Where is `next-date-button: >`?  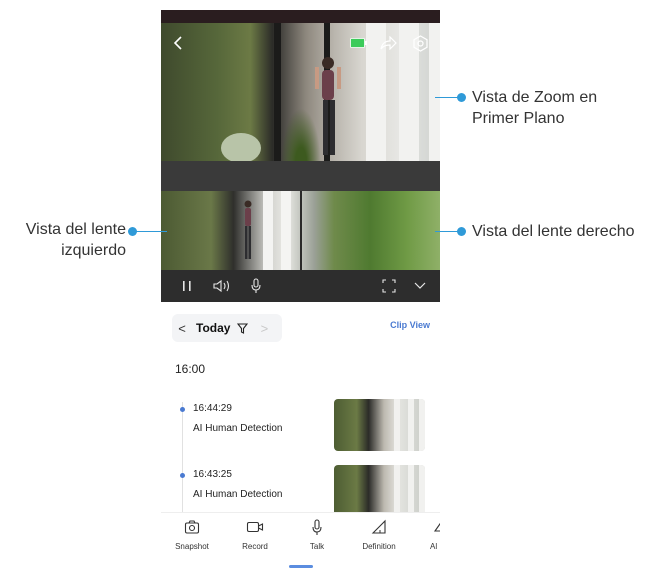 next-date-button: > is located at coordinates (264, 328).